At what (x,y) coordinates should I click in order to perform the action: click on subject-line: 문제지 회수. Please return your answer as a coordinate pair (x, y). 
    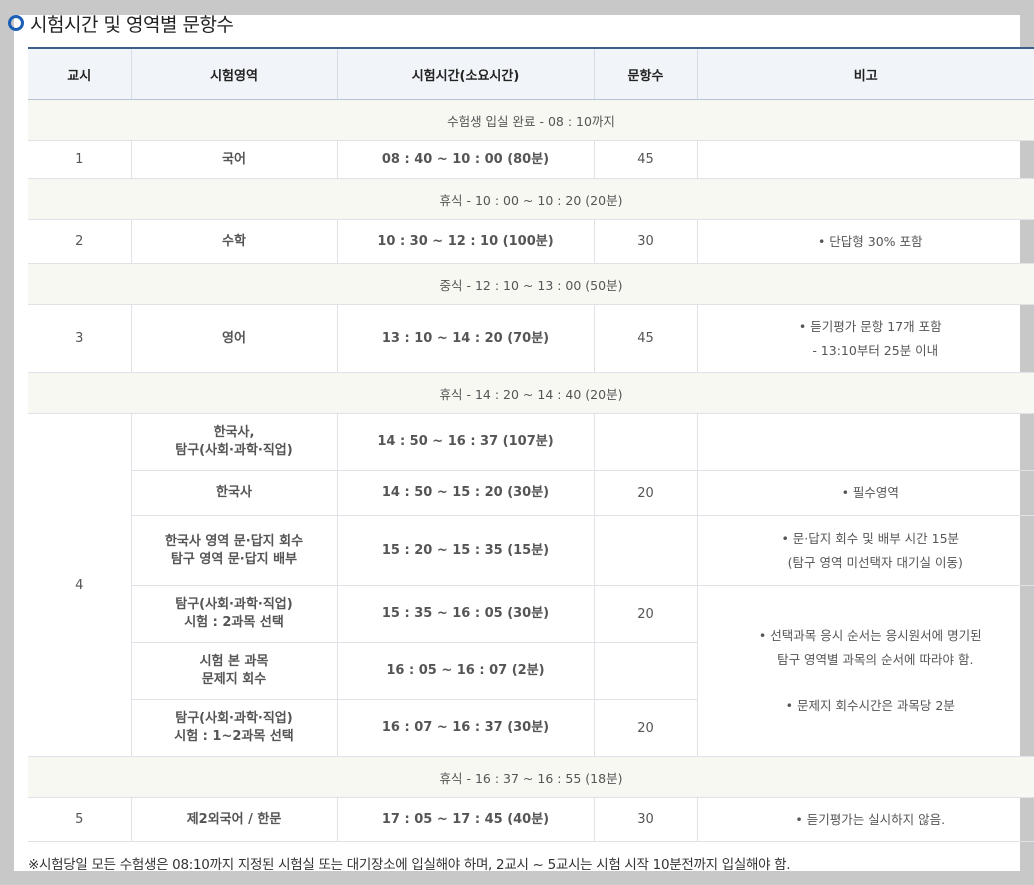
    Looking at the image, I should click on (234, 679).